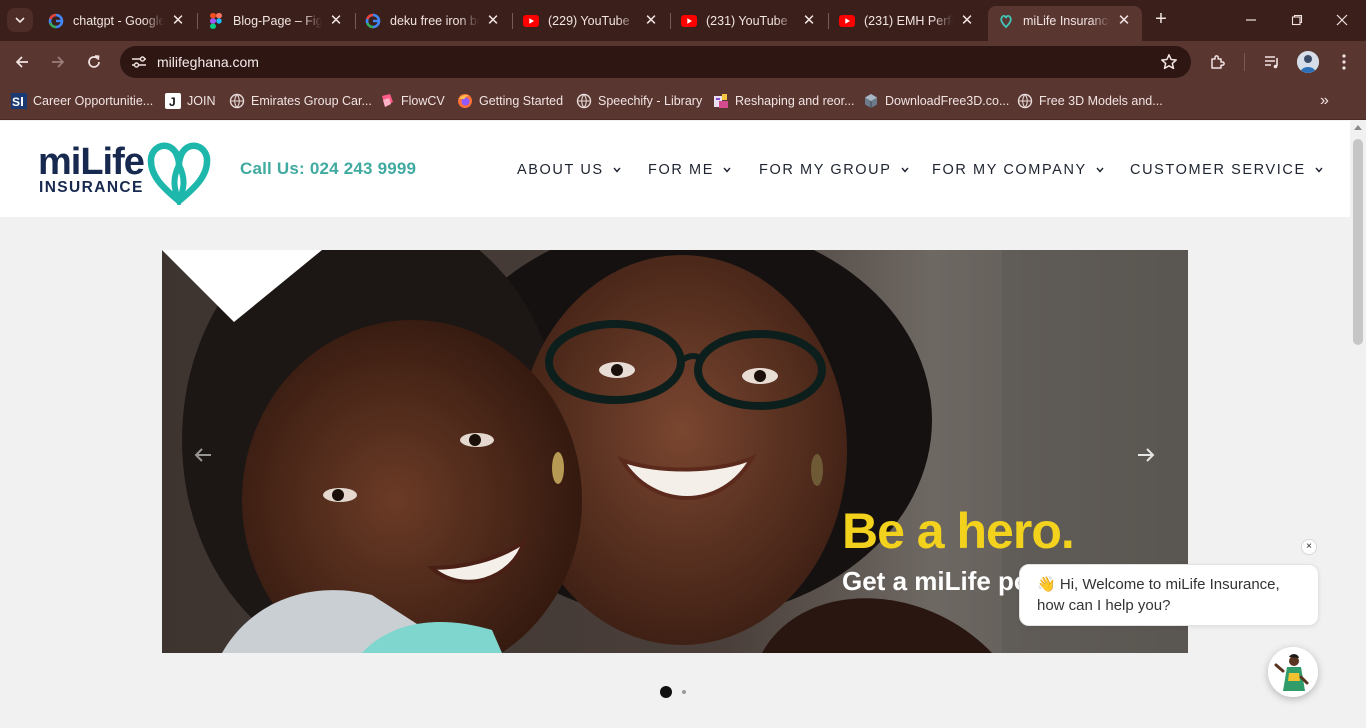  I want to click on minimize-button, so click(1251, 20).